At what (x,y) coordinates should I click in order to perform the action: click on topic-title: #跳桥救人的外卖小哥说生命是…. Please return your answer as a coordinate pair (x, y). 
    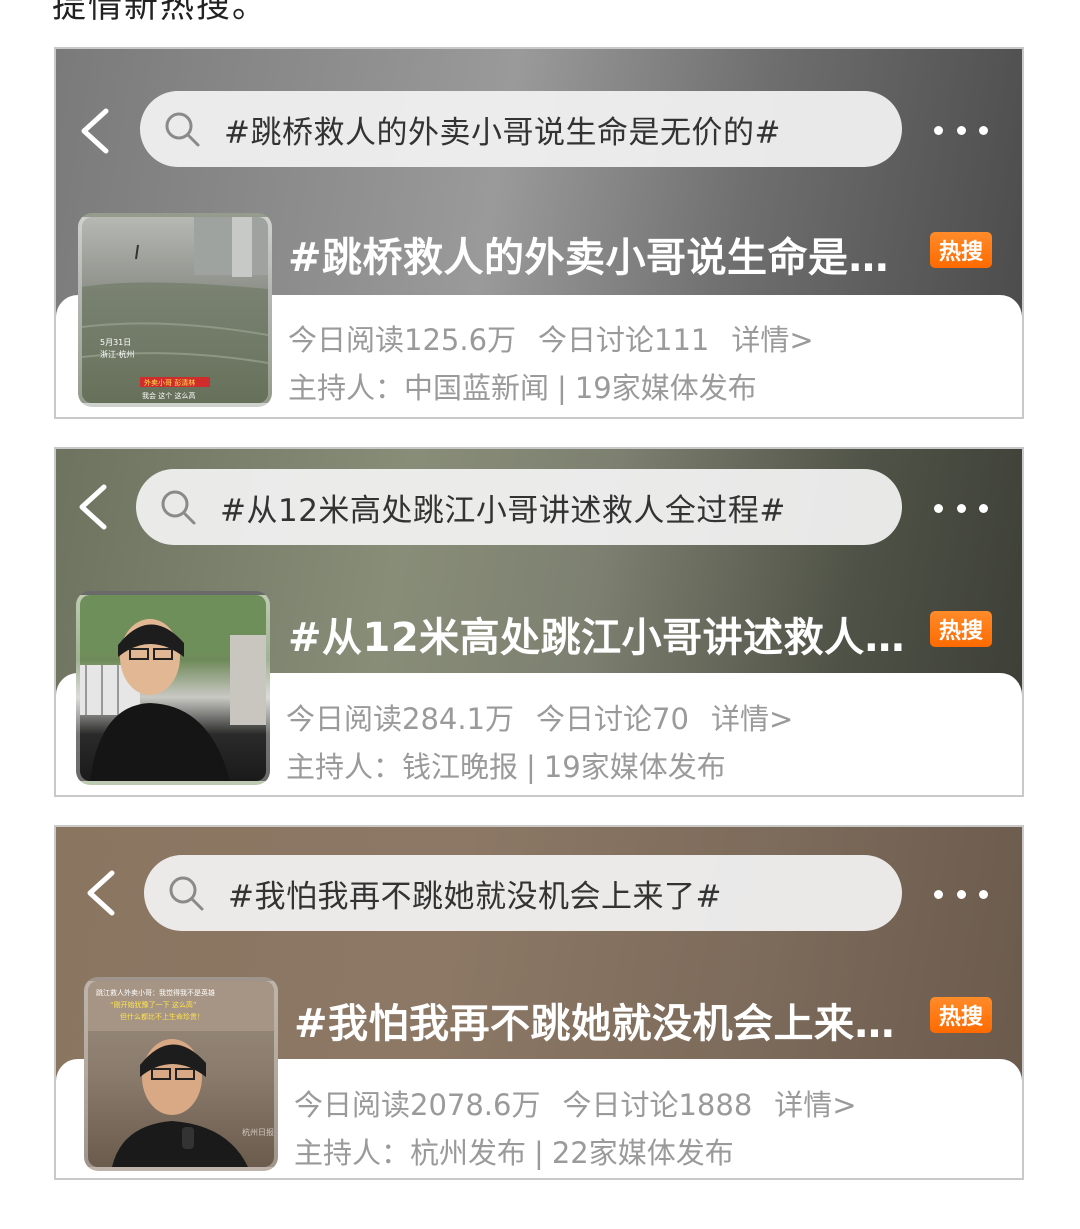
    Looking at the image, I should click on (588, 254).